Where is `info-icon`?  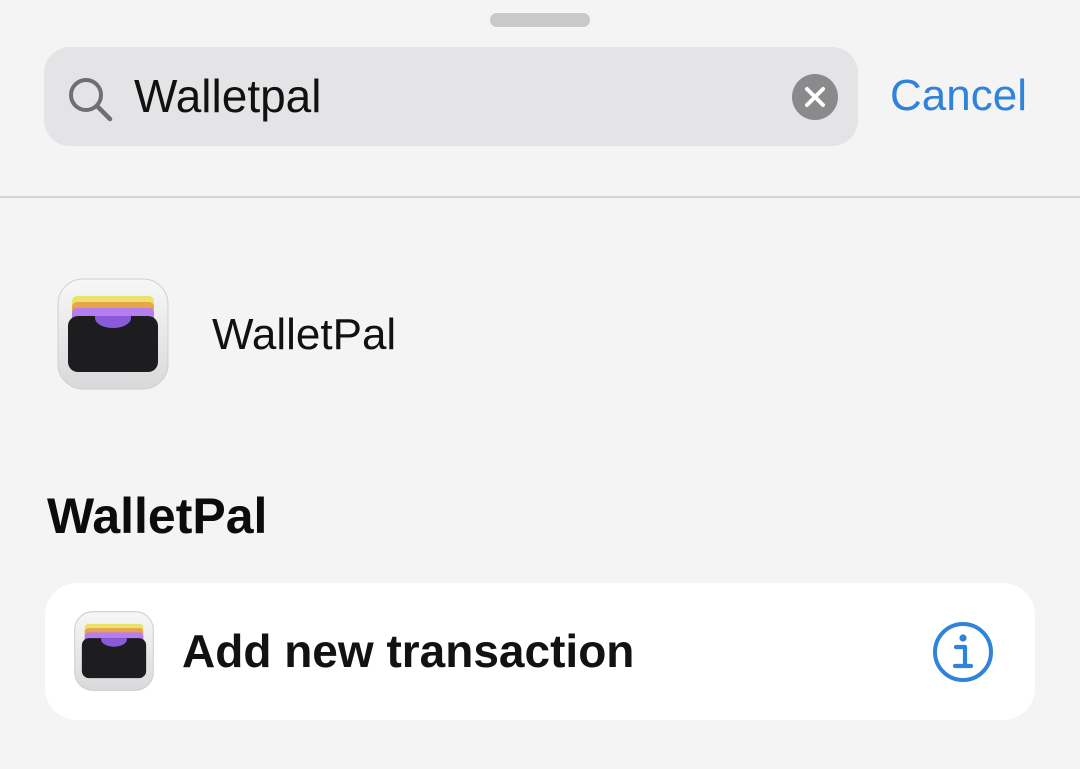
info-icon is located at coordinates (963, 652).